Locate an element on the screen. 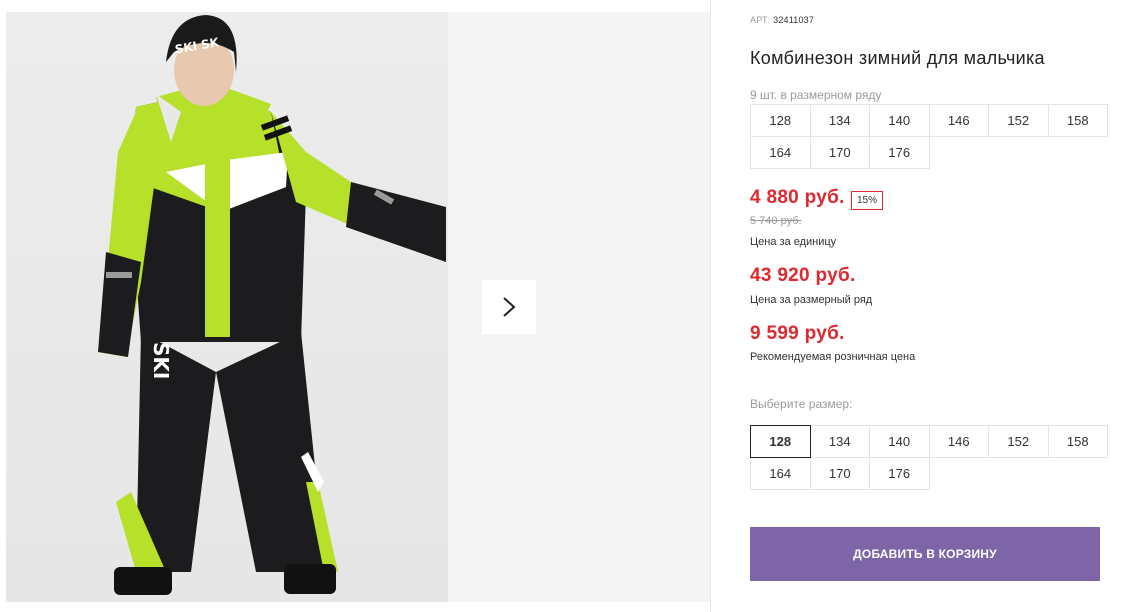 The image size is (1134, 612). size-option: 152 is located at coordinates (1018, 441).